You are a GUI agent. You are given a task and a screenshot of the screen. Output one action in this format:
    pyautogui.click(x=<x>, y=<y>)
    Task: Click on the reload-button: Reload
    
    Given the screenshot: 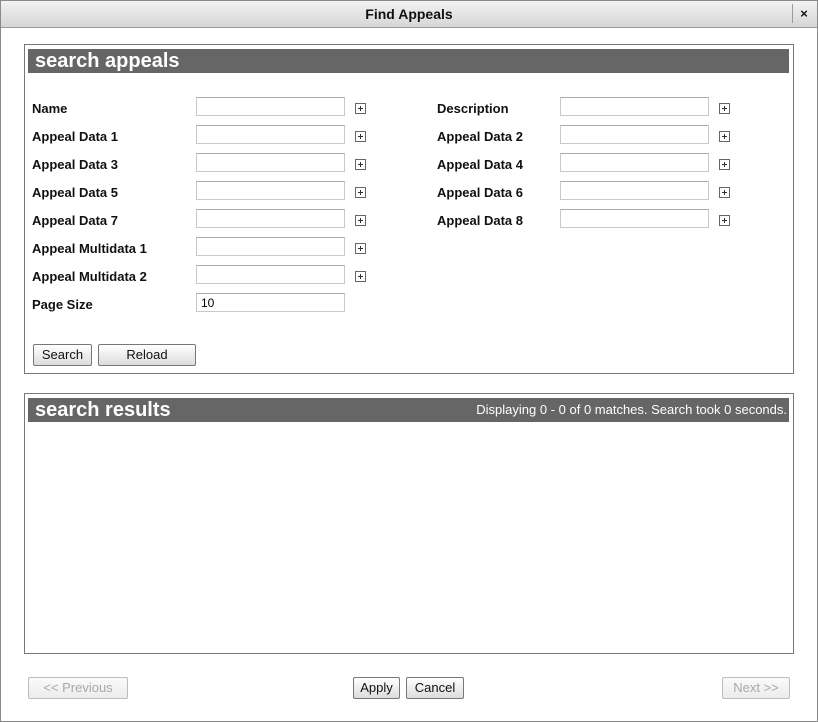 What is the action you would take?
    pyautogui.click(x=147, y=355)
    